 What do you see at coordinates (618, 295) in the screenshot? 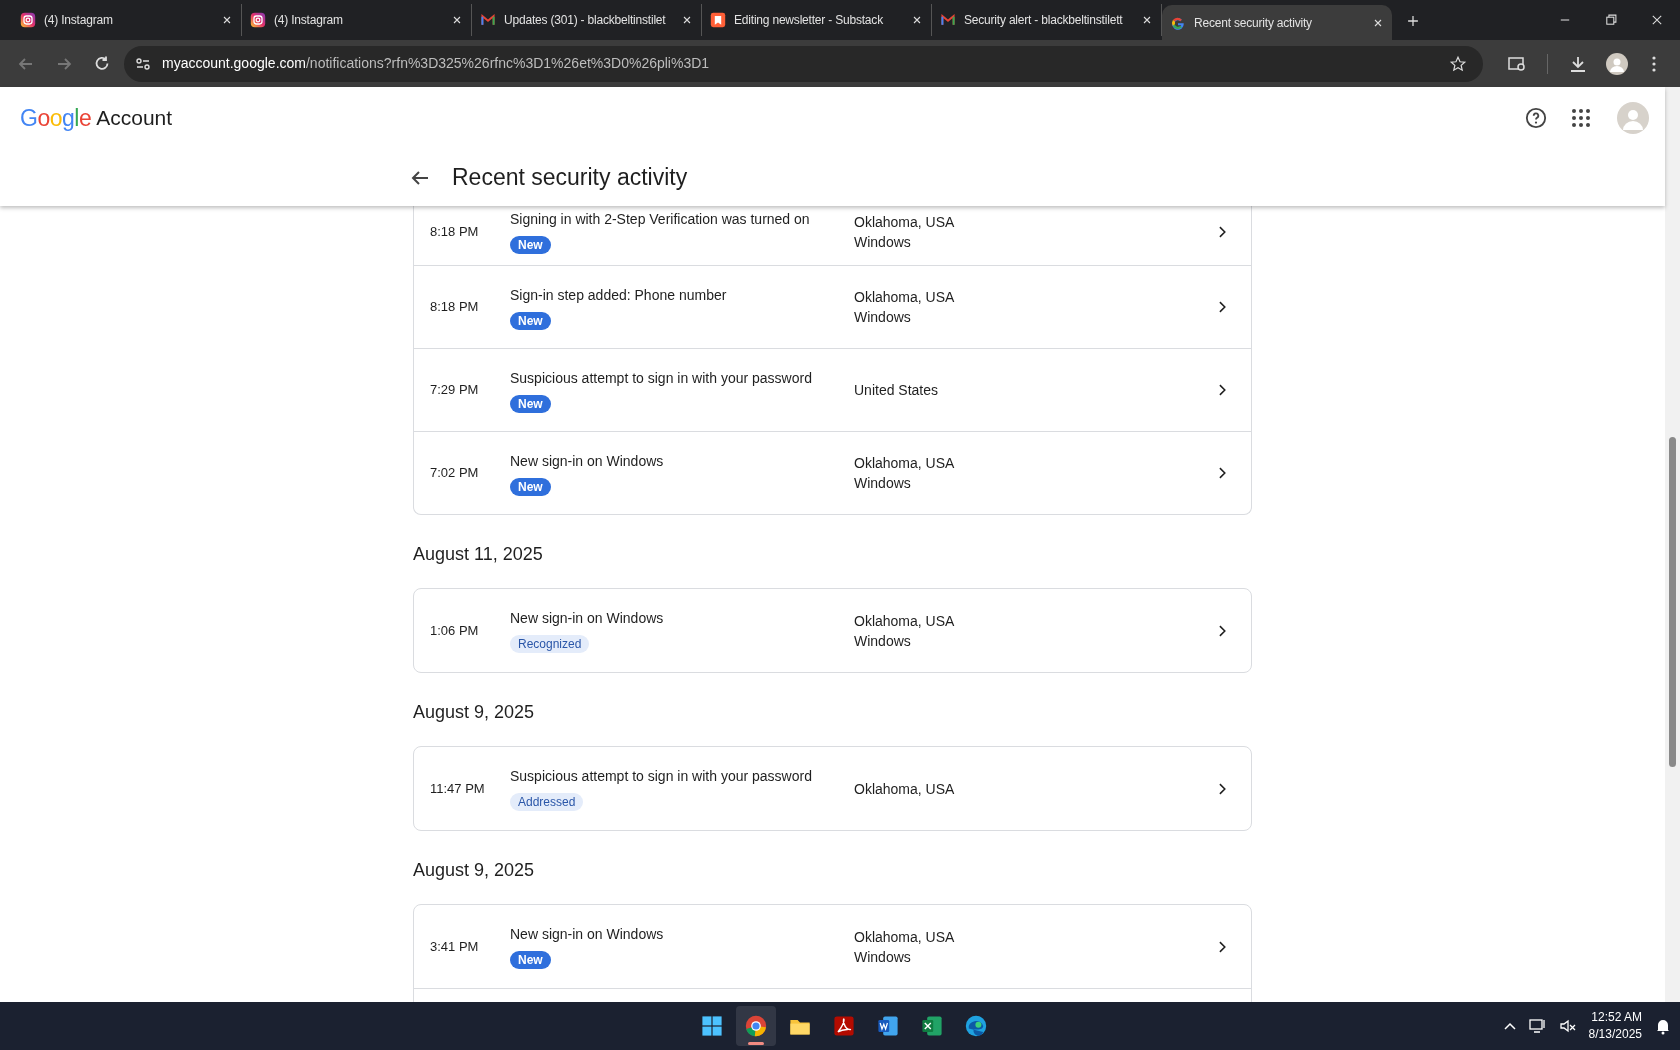
I see `activity-title: Sign-in step added: Phone number` at bounding box center [618, 295].